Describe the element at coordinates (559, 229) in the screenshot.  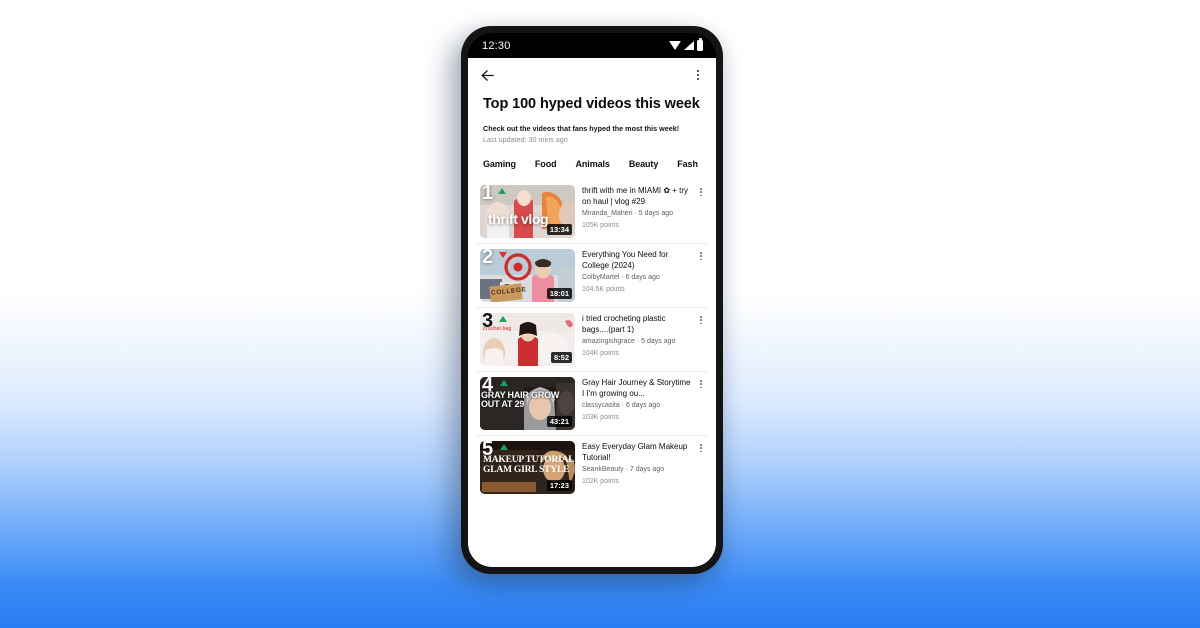
I see `video-duration: 13:34` at that location.